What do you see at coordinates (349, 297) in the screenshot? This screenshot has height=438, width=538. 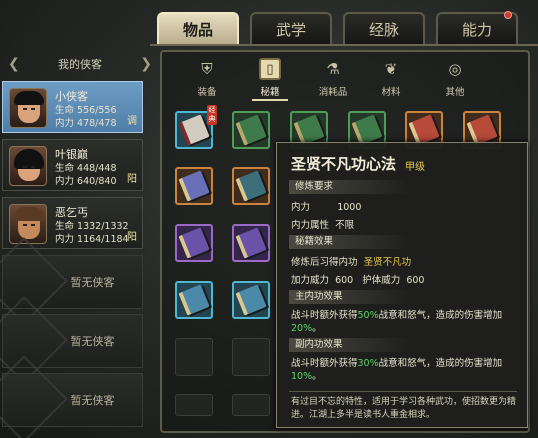 I see `section-main-effect: 主内功效果` at bounding box center [349, 297].